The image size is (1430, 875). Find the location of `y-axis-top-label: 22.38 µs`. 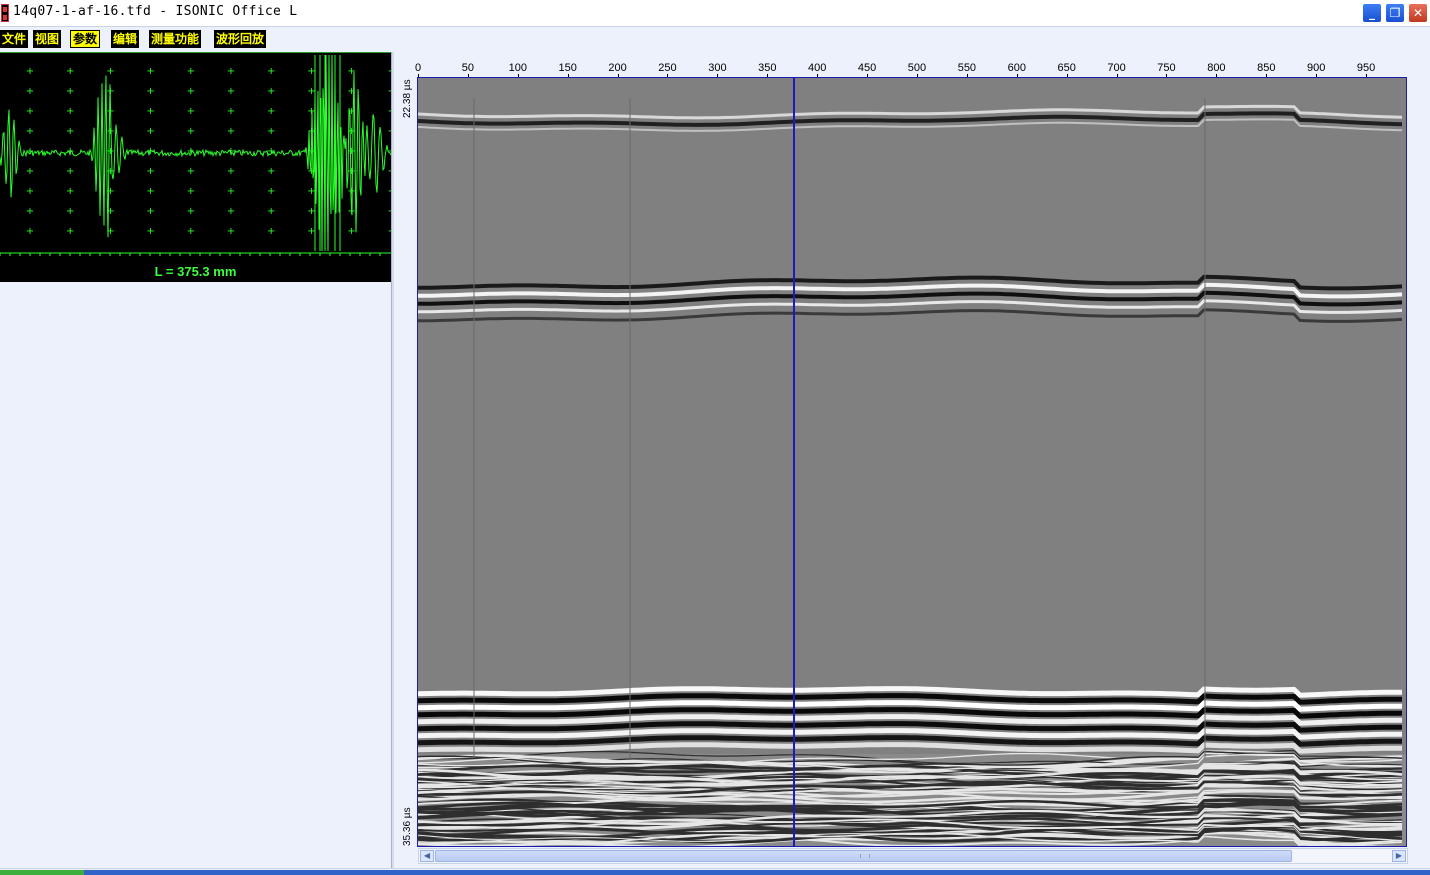

y-axis-top-label: 22.38 µs is located at coordinates (407, 98).